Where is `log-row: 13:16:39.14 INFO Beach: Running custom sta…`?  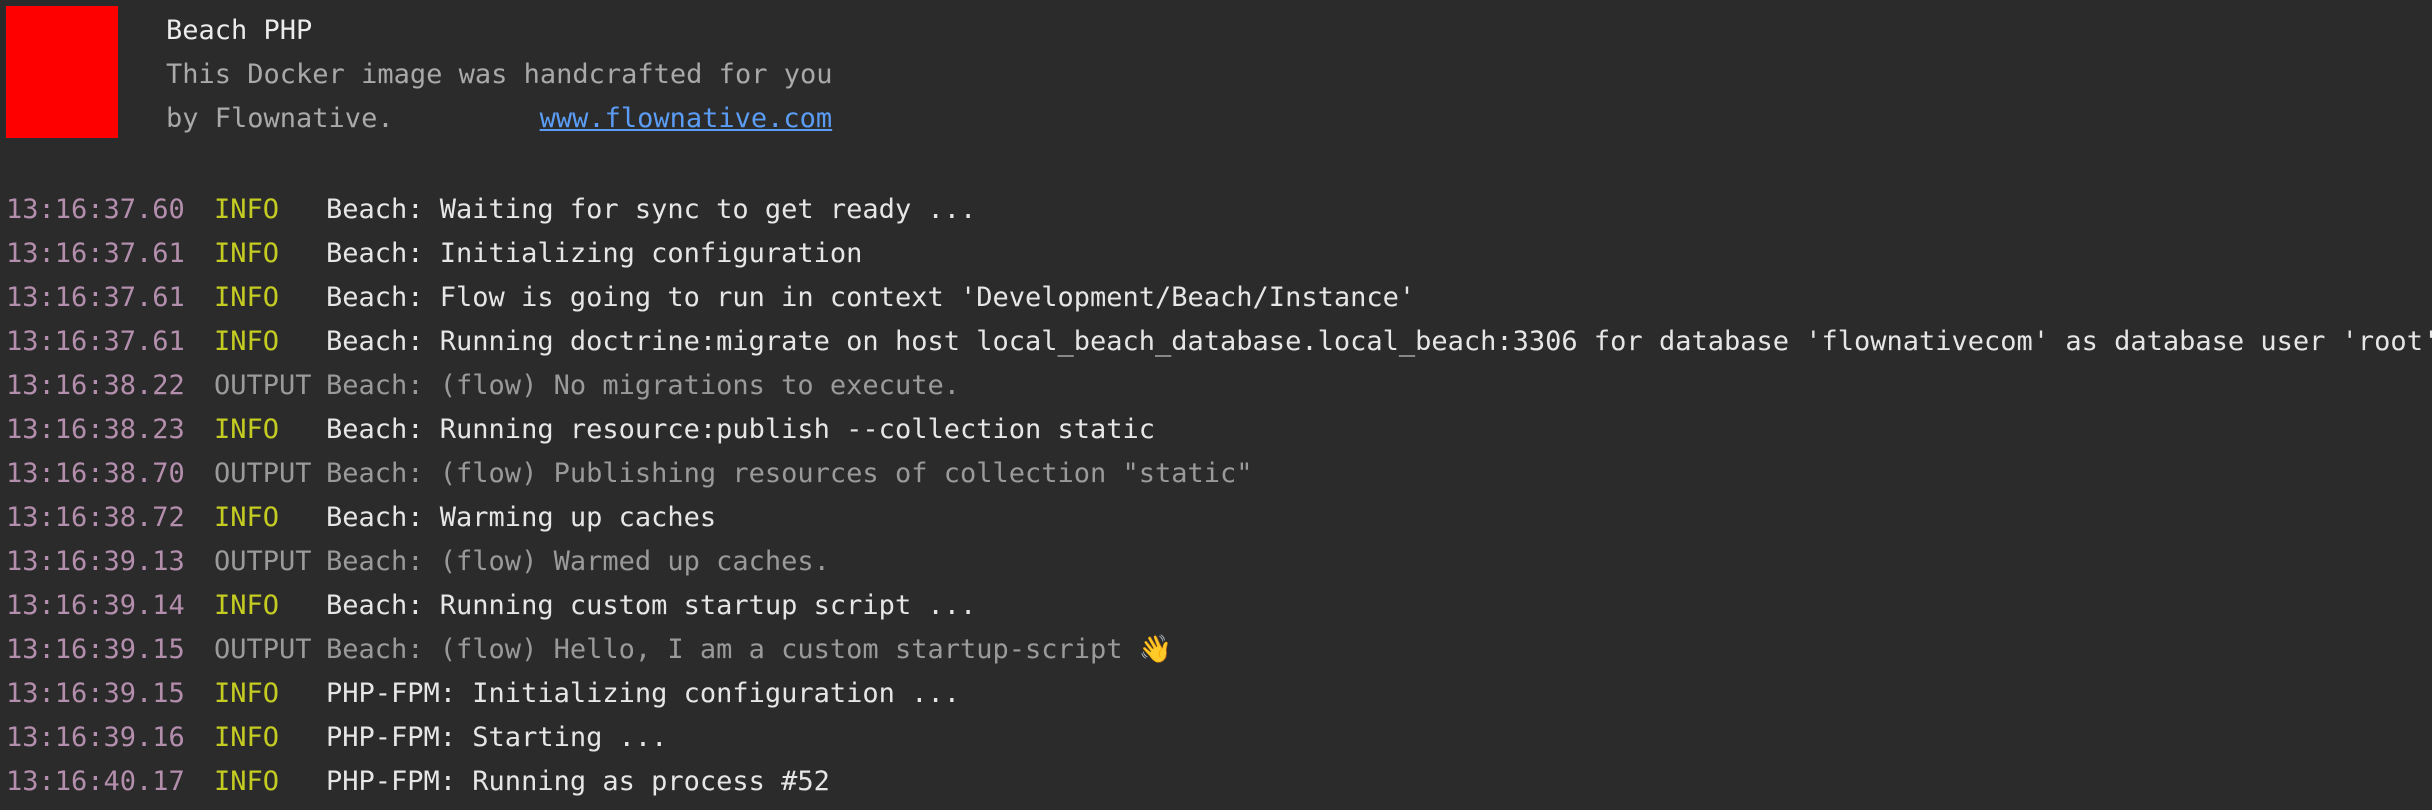
log-row: 13:16:39.14 INFO Beach: Running custom sta… is located at coordinates (1216, 606).